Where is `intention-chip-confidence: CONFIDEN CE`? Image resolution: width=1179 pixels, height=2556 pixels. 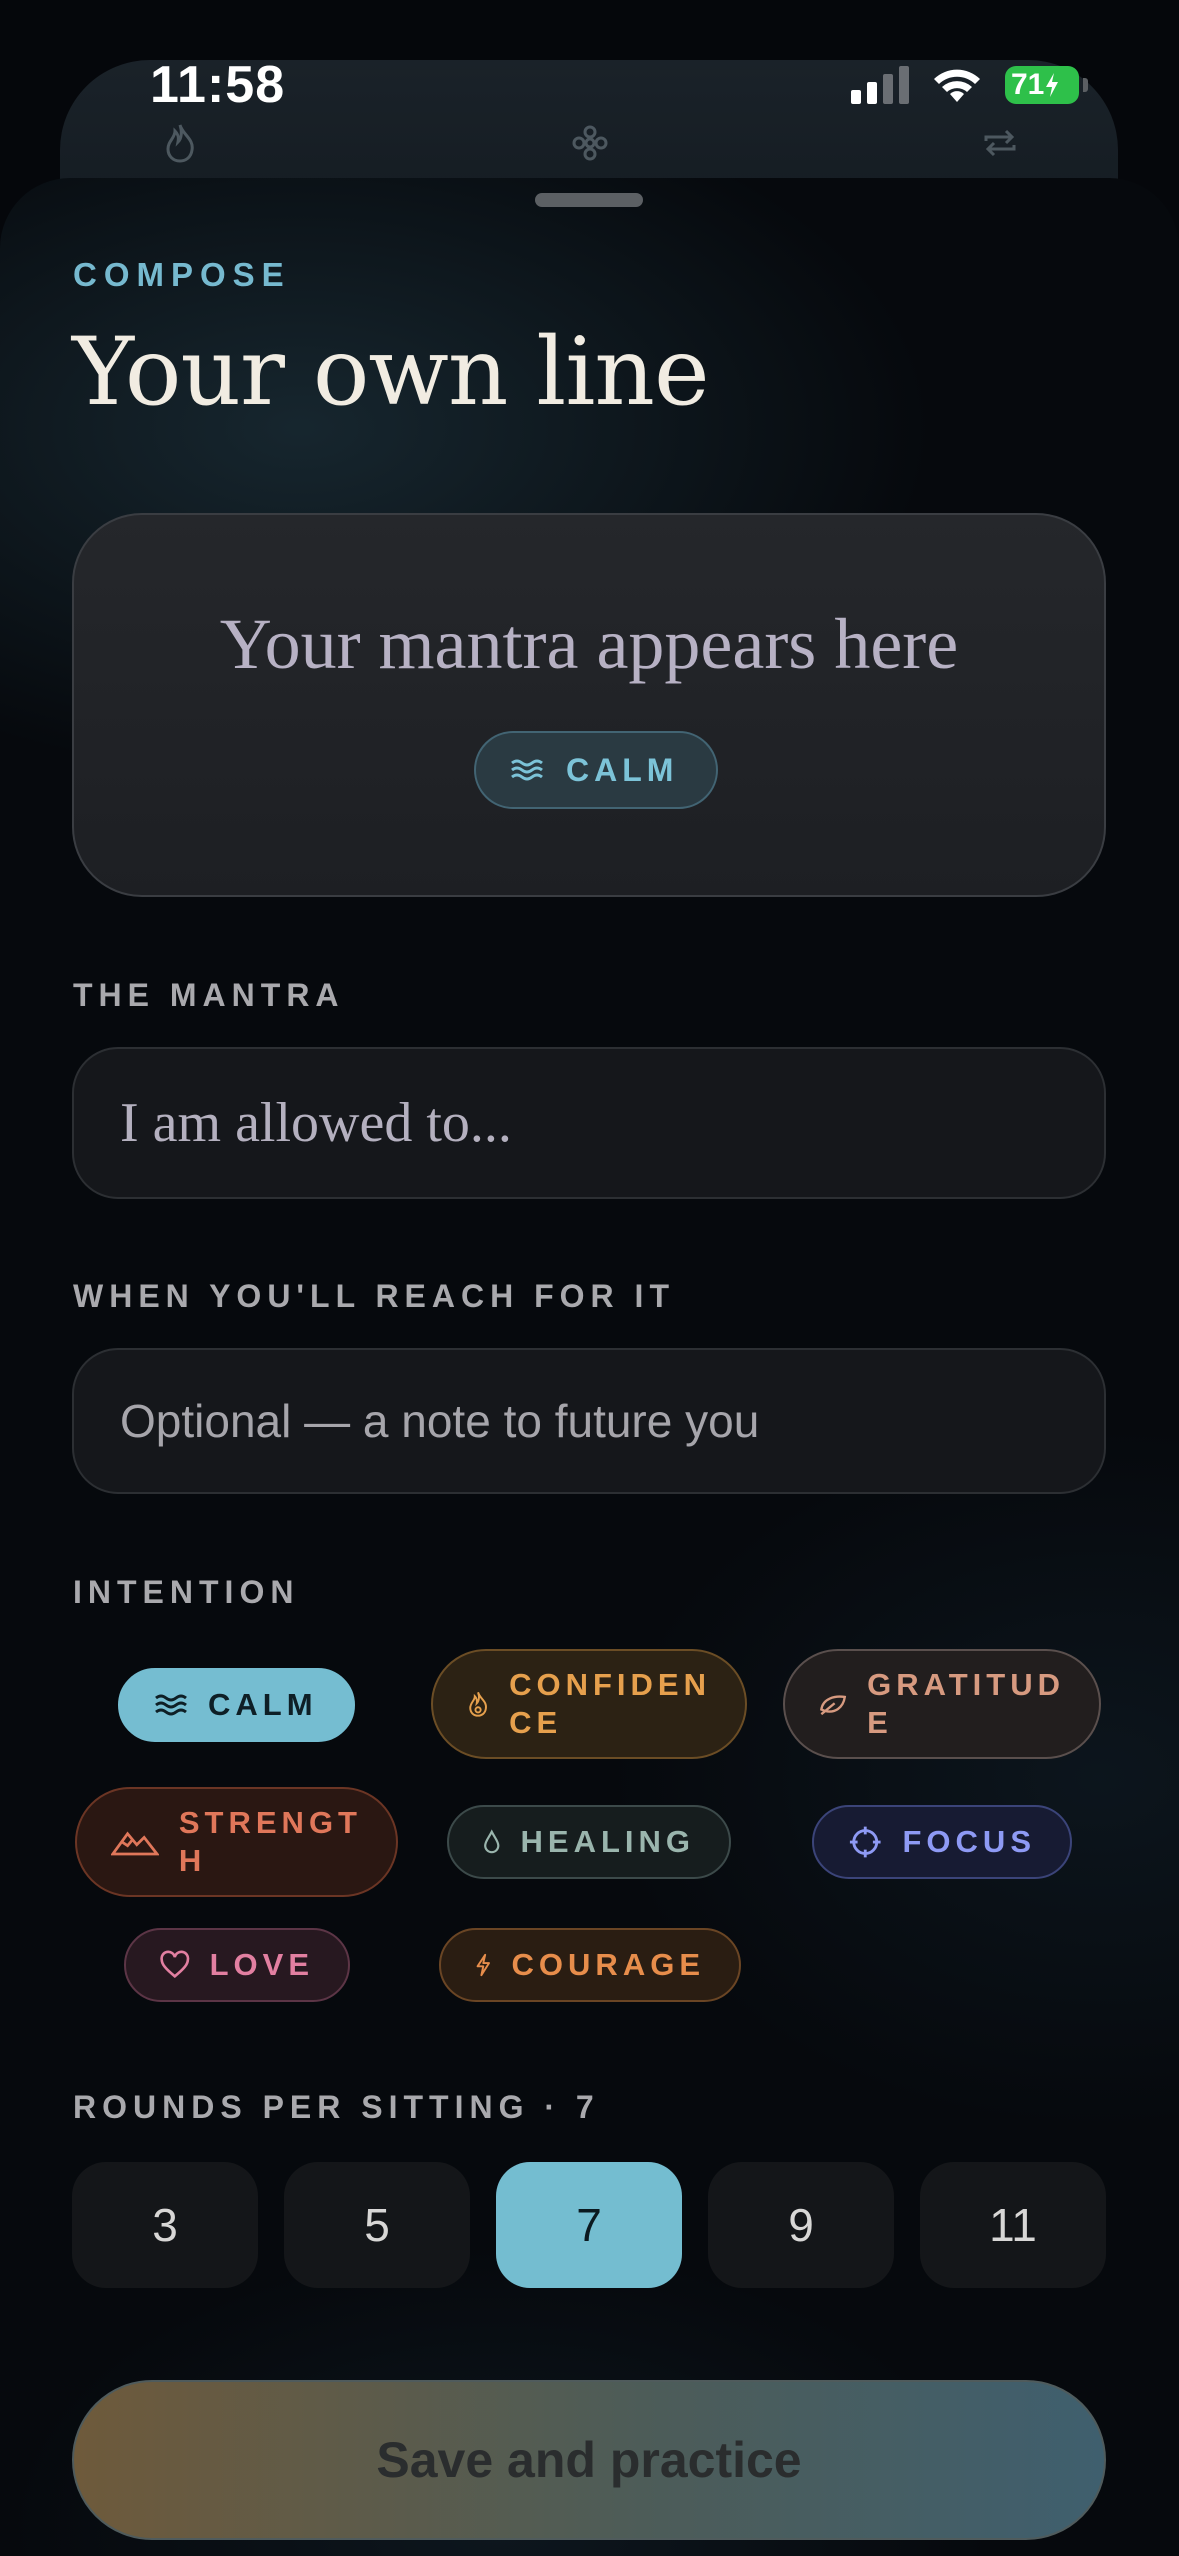
intention-chip-confidence: CONFIDEN CE is located at coordinates (589, 1704).